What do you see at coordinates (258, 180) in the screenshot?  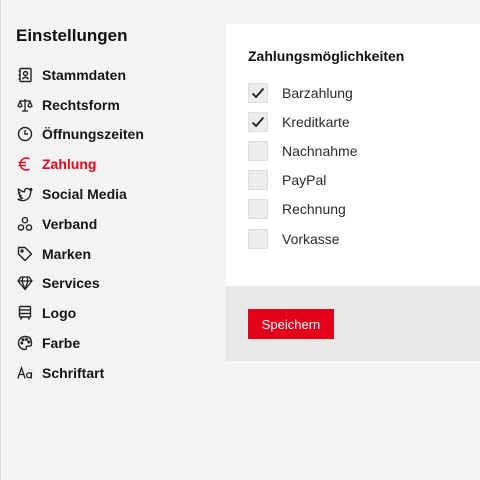 I see `checkbox-paypal` at bounding box center [258, 180].